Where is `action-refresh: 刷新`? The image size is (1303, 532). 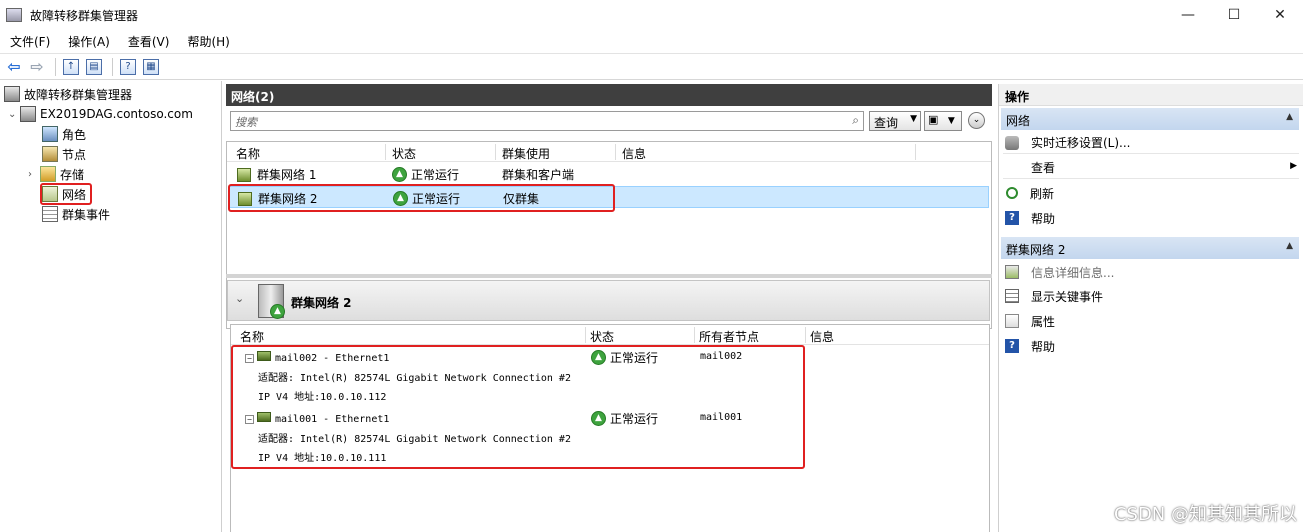
action-refresh: 刷新 is located at coordinates (1151, 193).